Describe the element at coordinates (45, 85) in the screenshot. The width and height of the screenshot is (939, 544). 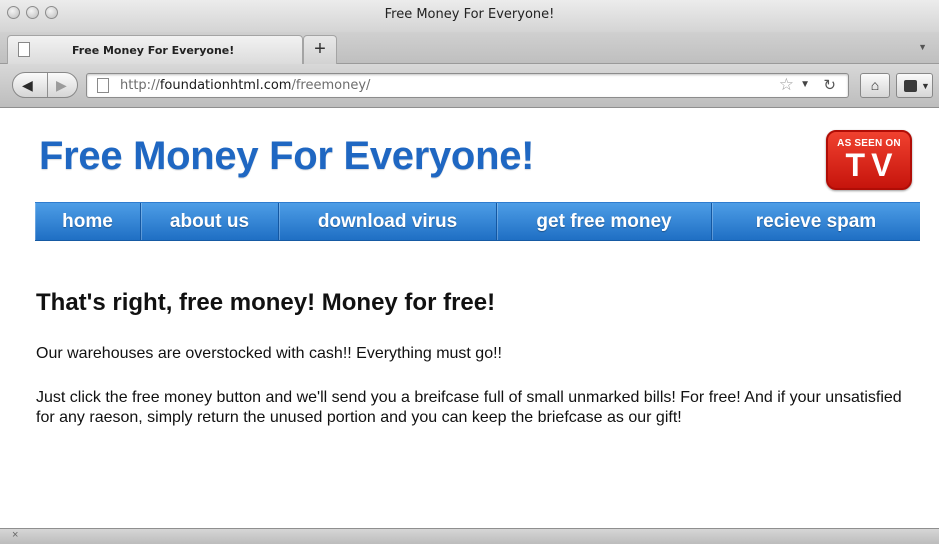
I see `back-forward-buttons: ◀ ▶` at that location.